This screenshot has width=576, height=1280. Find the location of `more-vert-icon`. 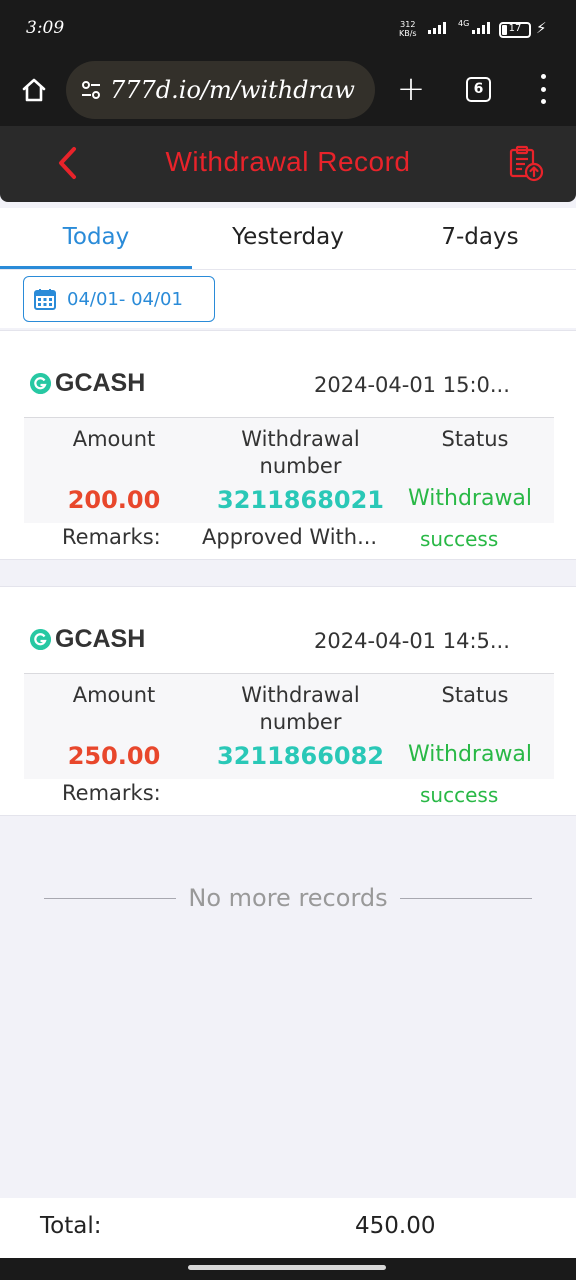

more-vert-icon is located at coordinates (543, 76).